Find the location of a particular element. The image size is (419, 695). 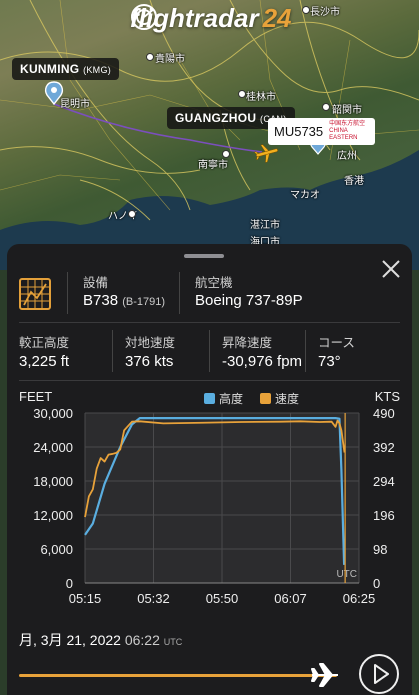

city-label-guiyang: 貴陽市 is located at coordinates (170, 59).